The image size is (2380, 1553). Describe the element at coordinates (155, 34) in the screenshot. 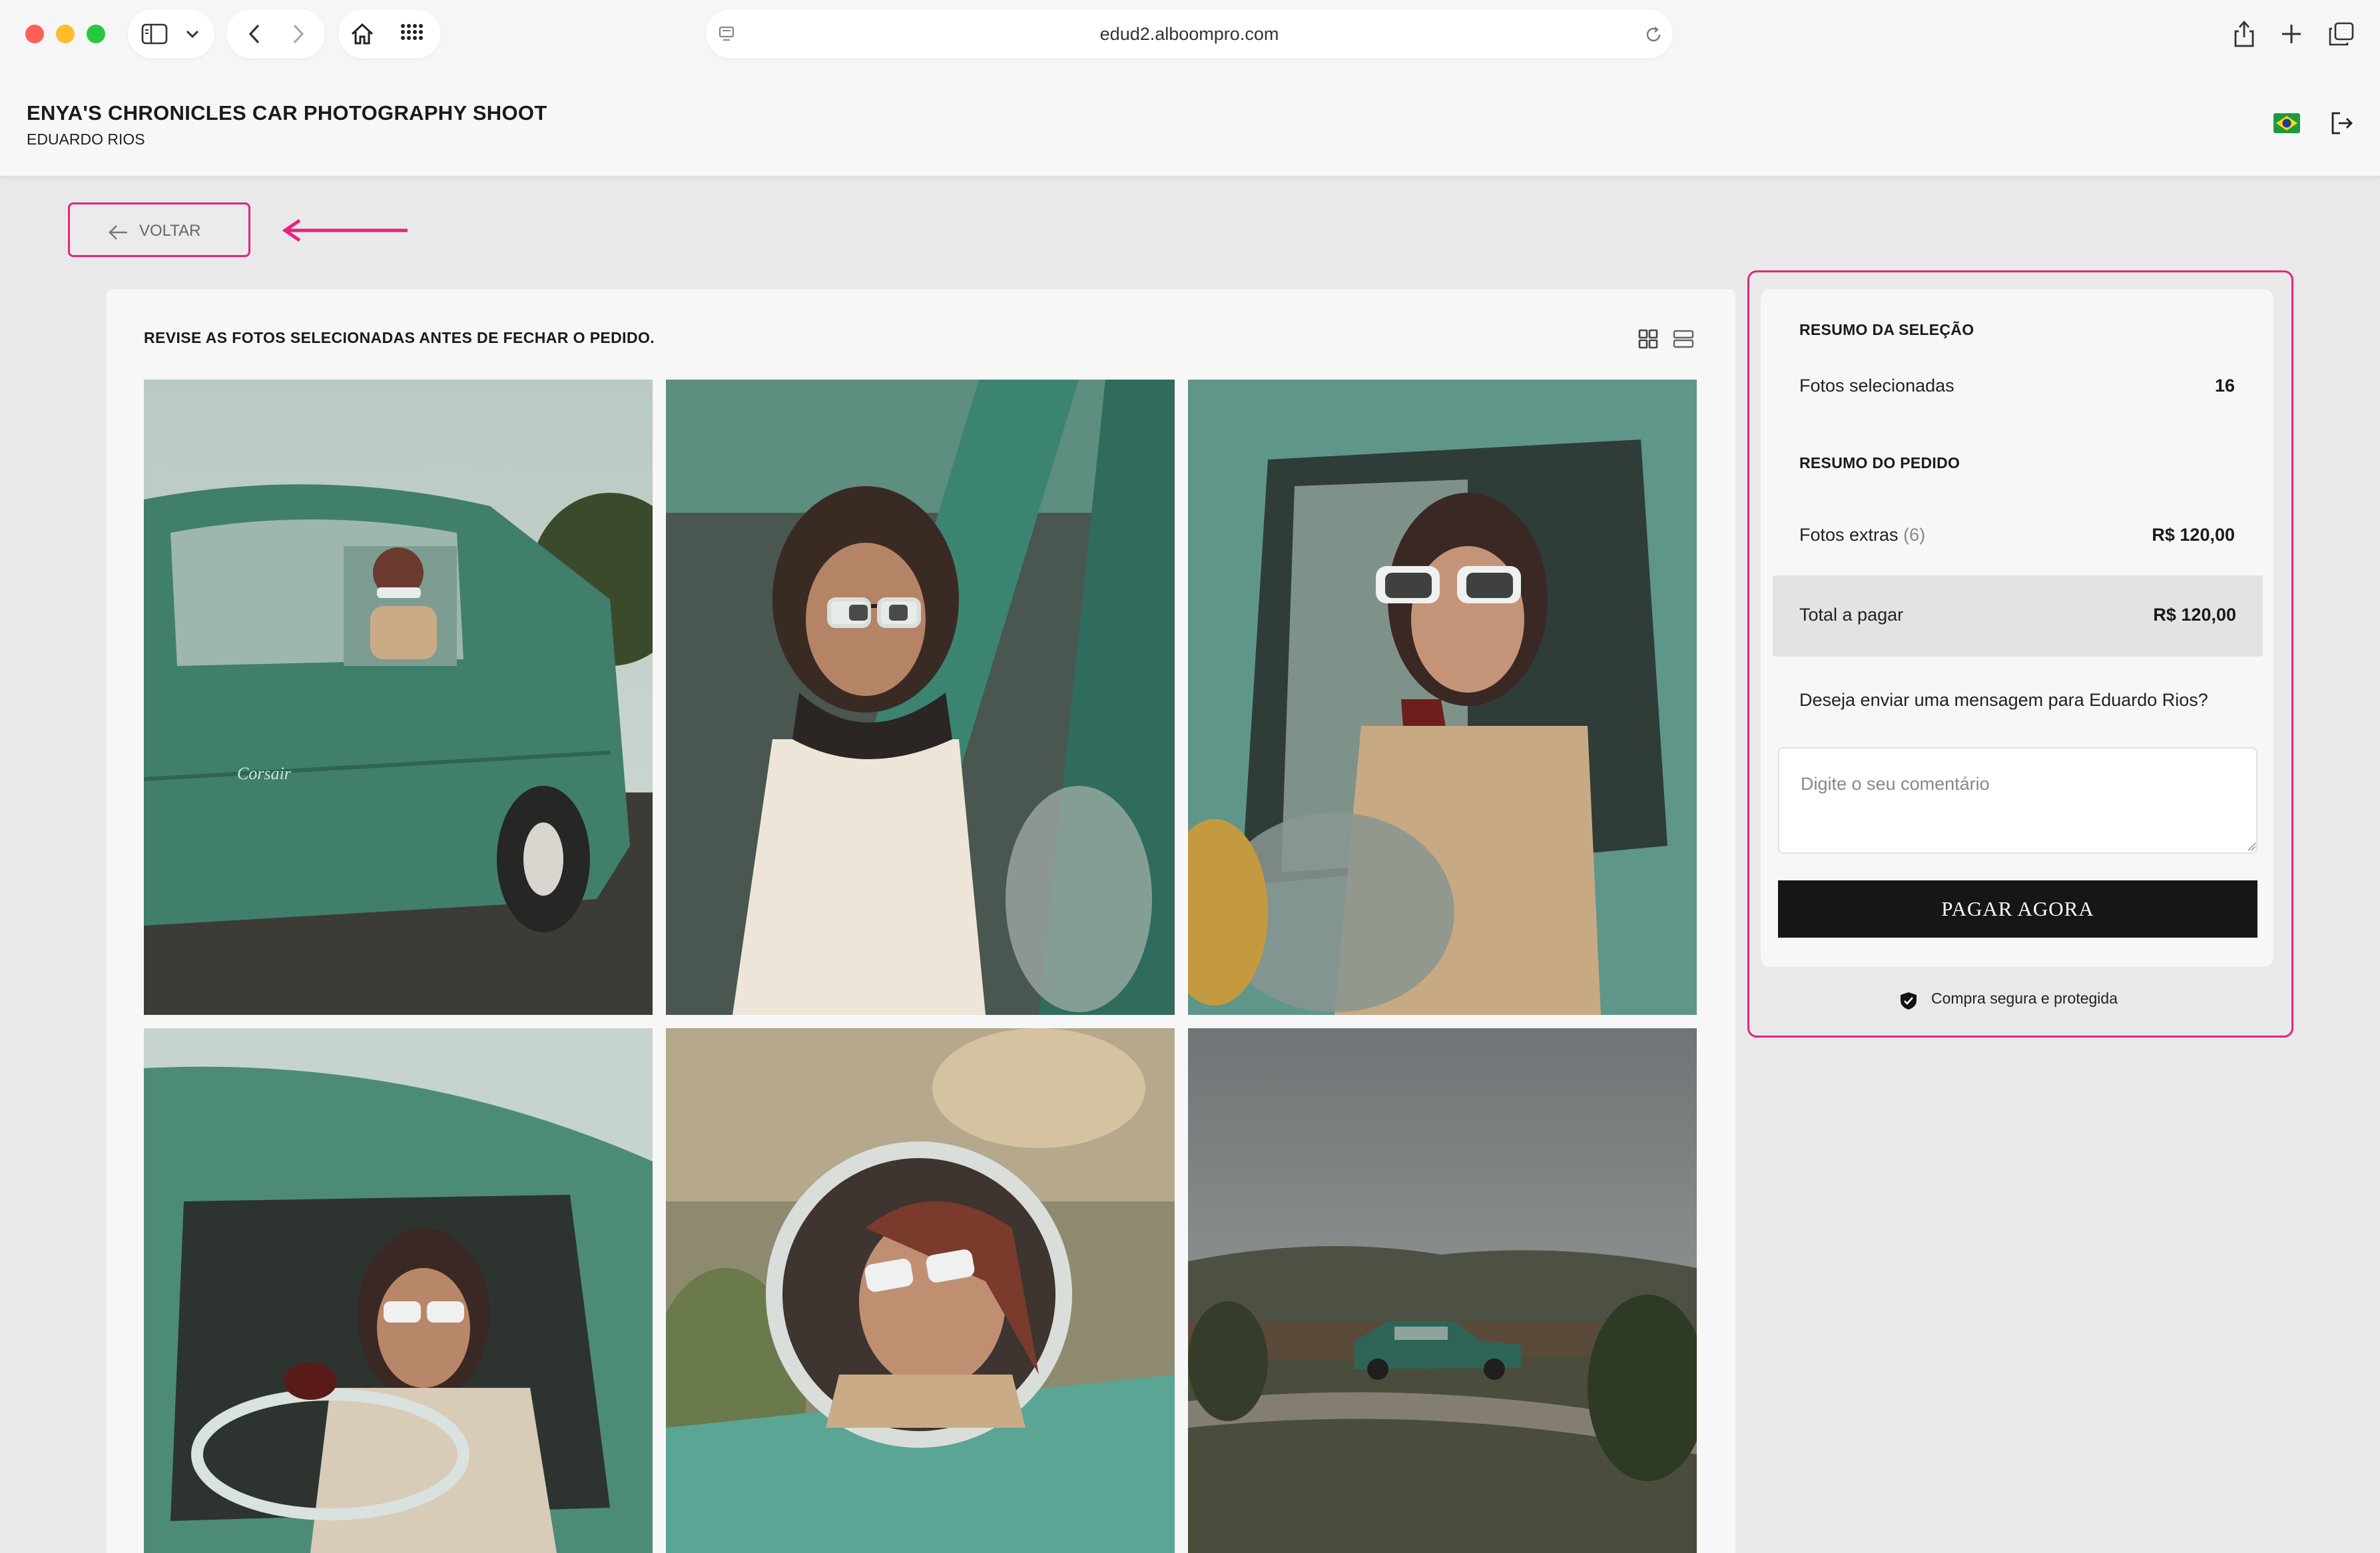

I see `sidebar-icon` at that location.